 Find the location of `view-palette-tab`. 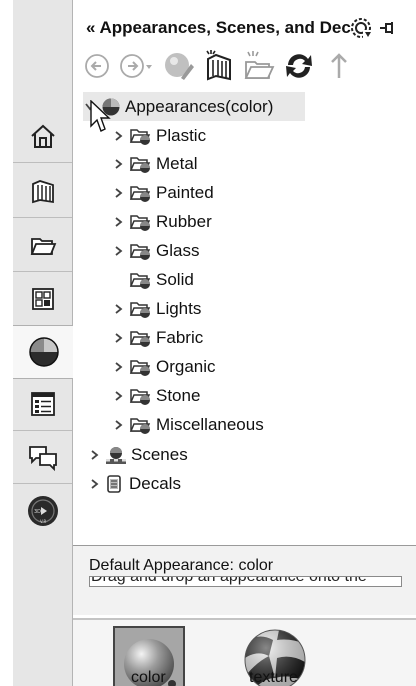

view-palette-tab is located at coordinates (42, 299).